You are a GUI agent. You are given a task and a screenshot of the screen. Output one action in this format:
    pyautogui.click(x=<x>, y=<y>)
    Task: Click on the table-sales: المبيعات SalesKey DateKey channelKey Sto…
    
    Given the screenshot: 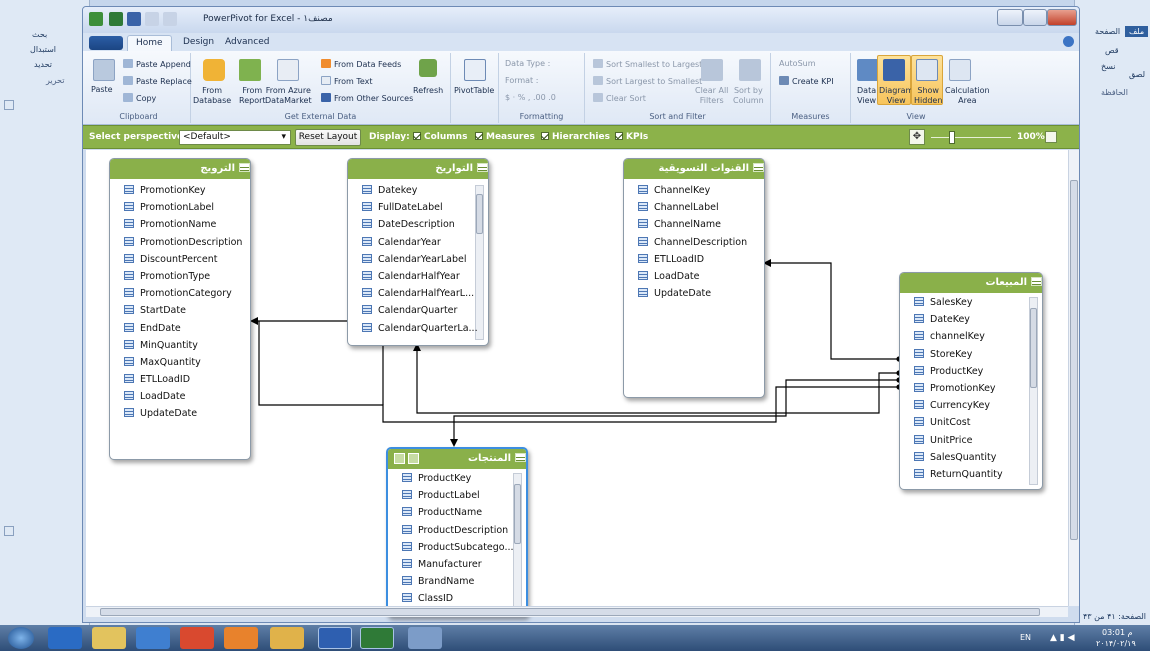 What is the action you would take?
    pyautogui.click(x=971, y=381)
    